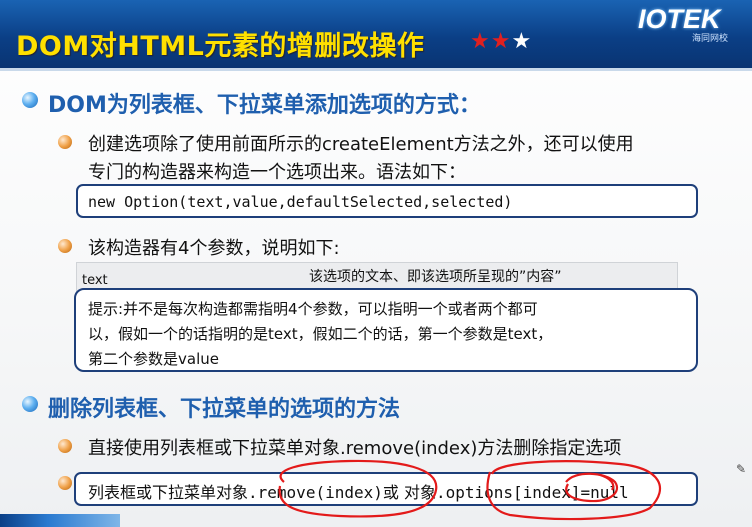  I want to click on star-empty-icon: ★, so click(522, 41).